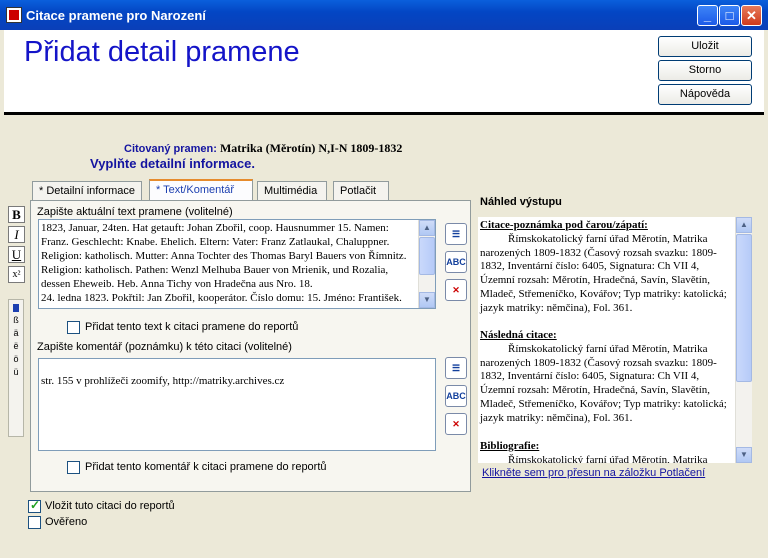 The height and width of the screenshot is (558, 768). I want to click on preview-scroll-down: ▼, so click(744, 455).